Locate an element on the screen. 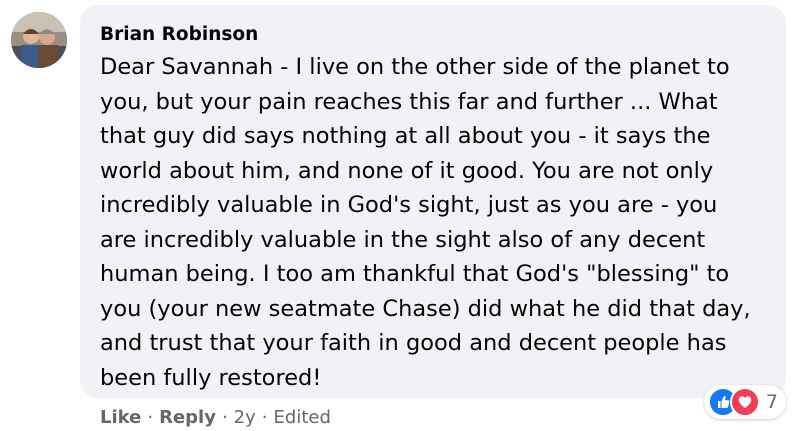  timestamp: 2y is located at coordinates (245, 417).